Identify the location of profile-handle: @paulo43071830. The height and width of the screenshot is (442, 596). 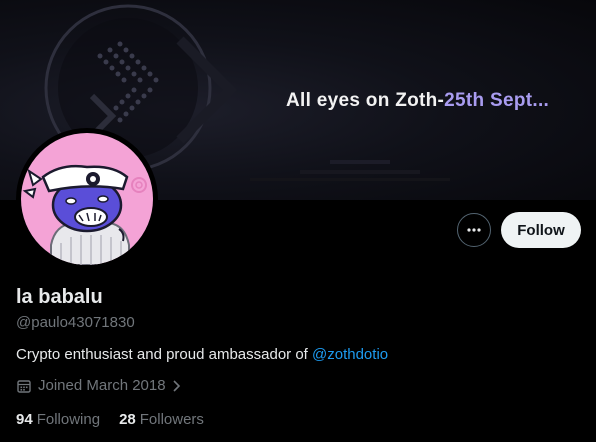
(75, 322).